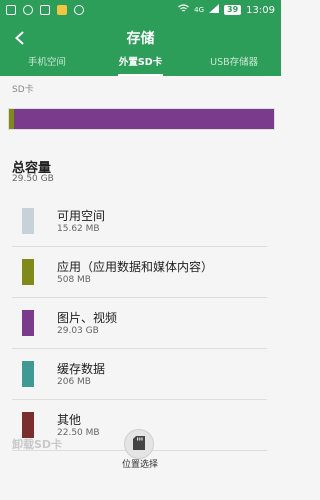  I want to click on page-title: 存储, so click(140, 39).